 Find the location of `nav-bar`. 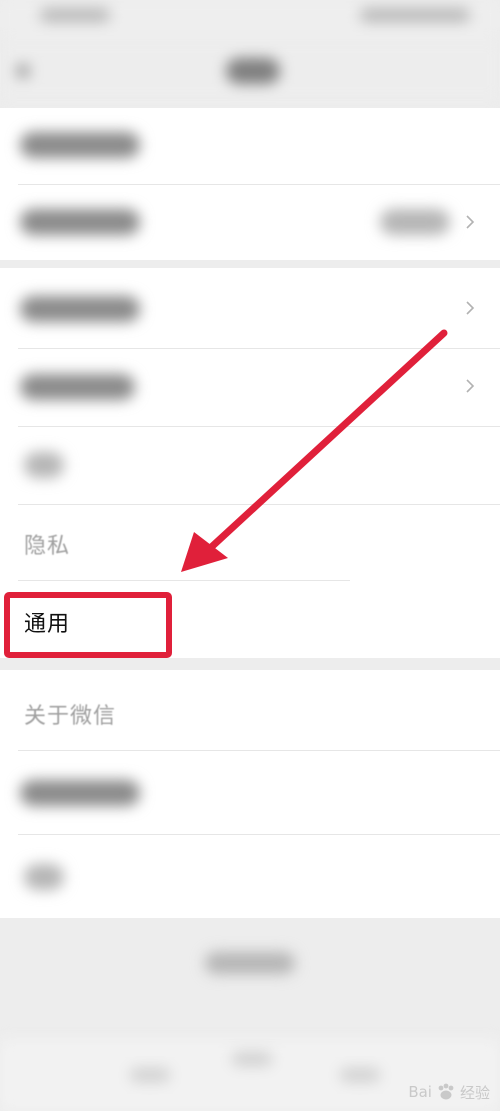

nav-bar is located at coordinates (250, 70).